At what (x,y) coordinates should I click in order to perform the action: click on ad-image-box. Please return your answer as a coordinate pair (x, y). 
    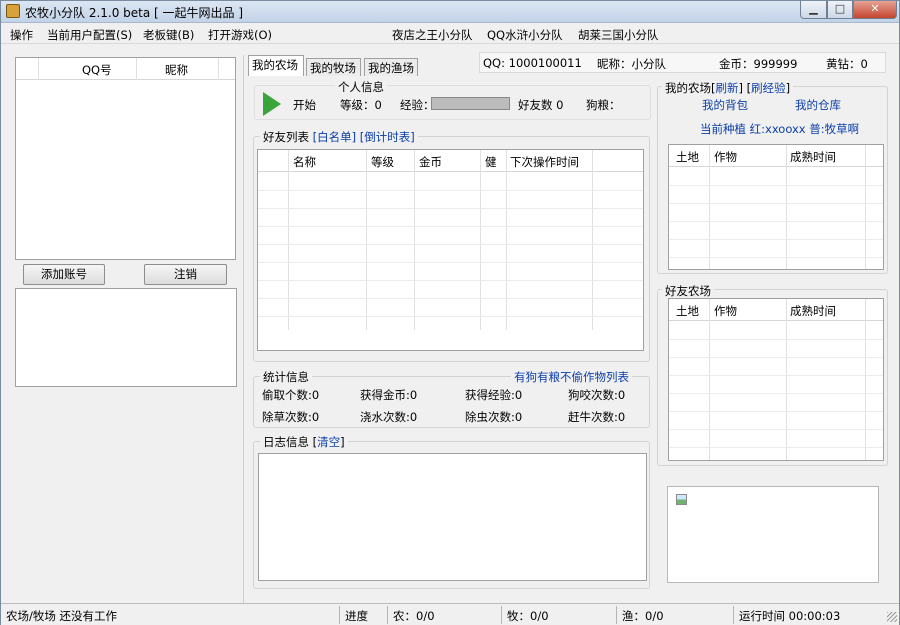
    Looking at the image, I should click on (773, 534).